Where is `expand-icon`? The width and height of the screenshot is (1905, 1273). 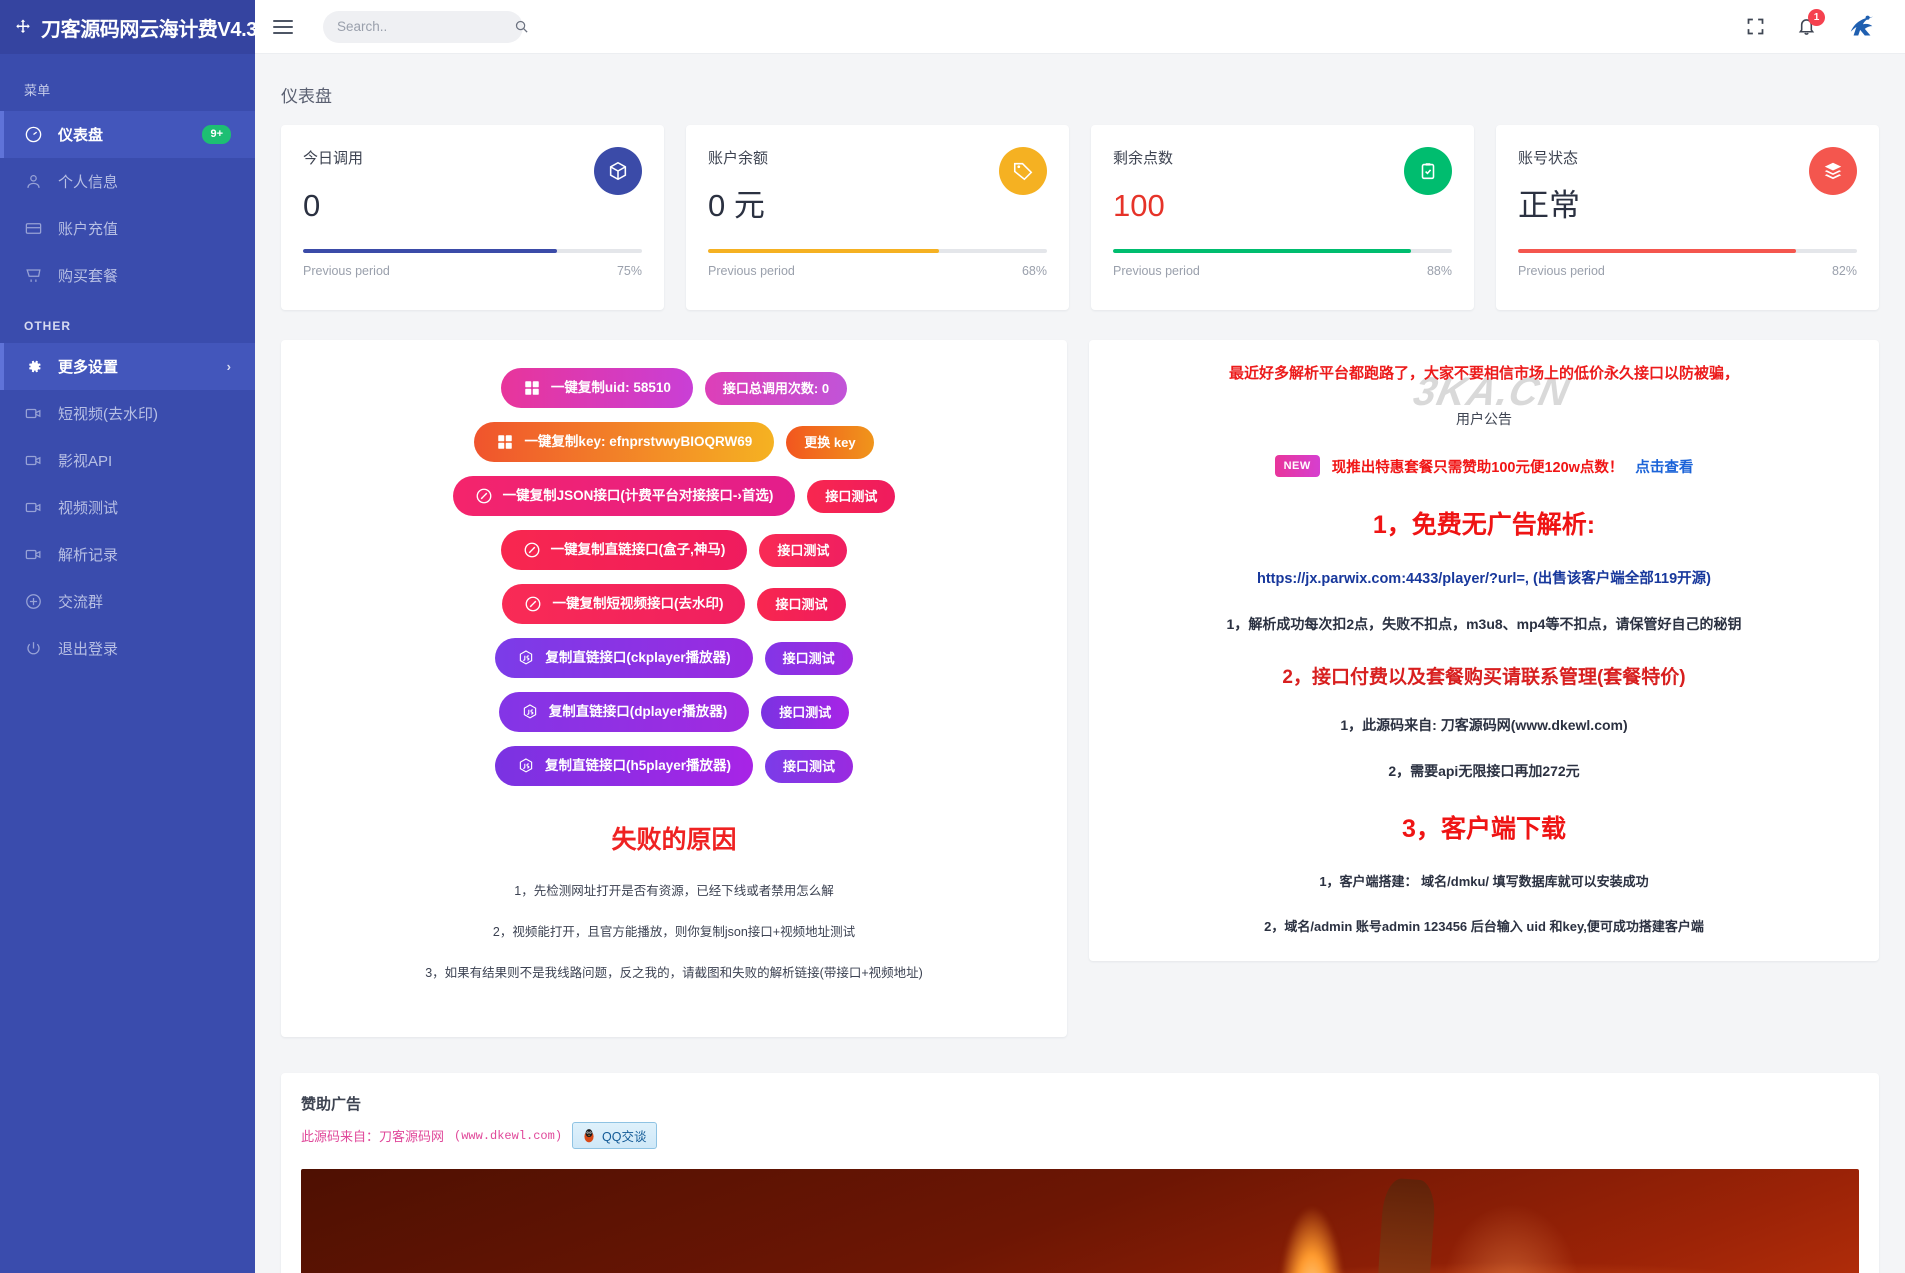
expand-icon is located at coordinates (1755, 26).